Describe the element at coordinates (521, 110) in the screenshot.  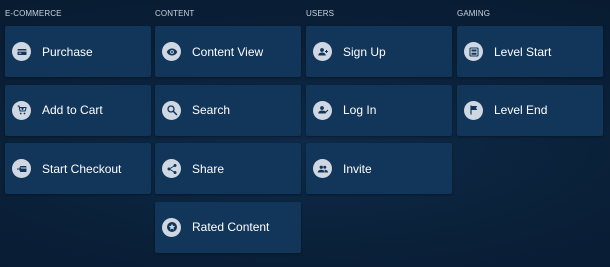
I see `event-label: Level End` at that location.